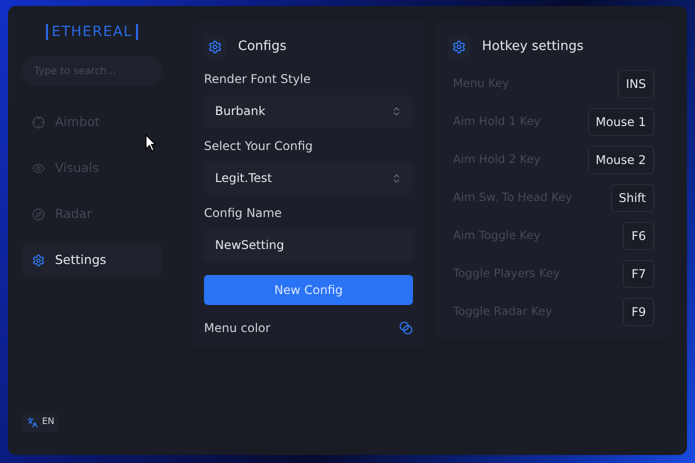 The image size is (695, 463). Describe the element at coordinates (38, 168) in the screenshot. I see `eye-icon` at that location.